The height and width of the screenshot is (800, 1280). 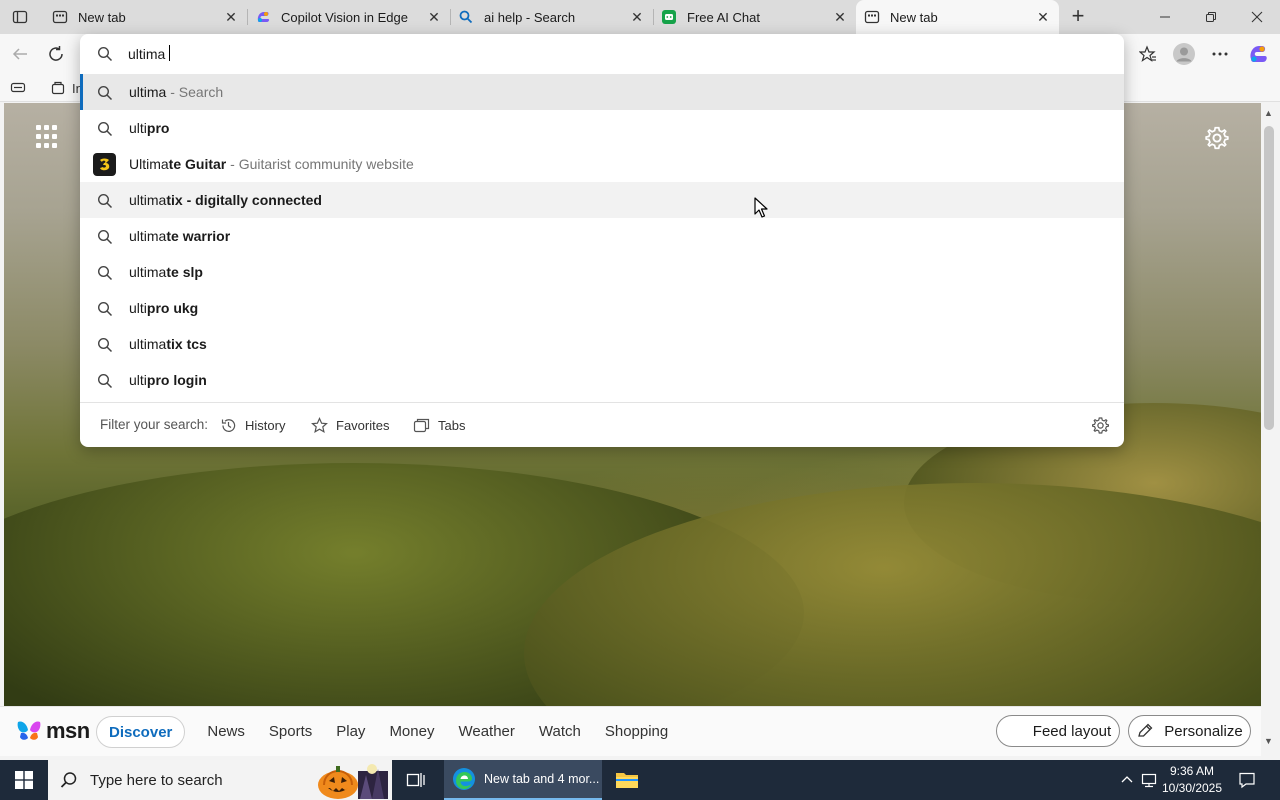 I want to click on msn-logo: msn, so click(x=53, y=731).